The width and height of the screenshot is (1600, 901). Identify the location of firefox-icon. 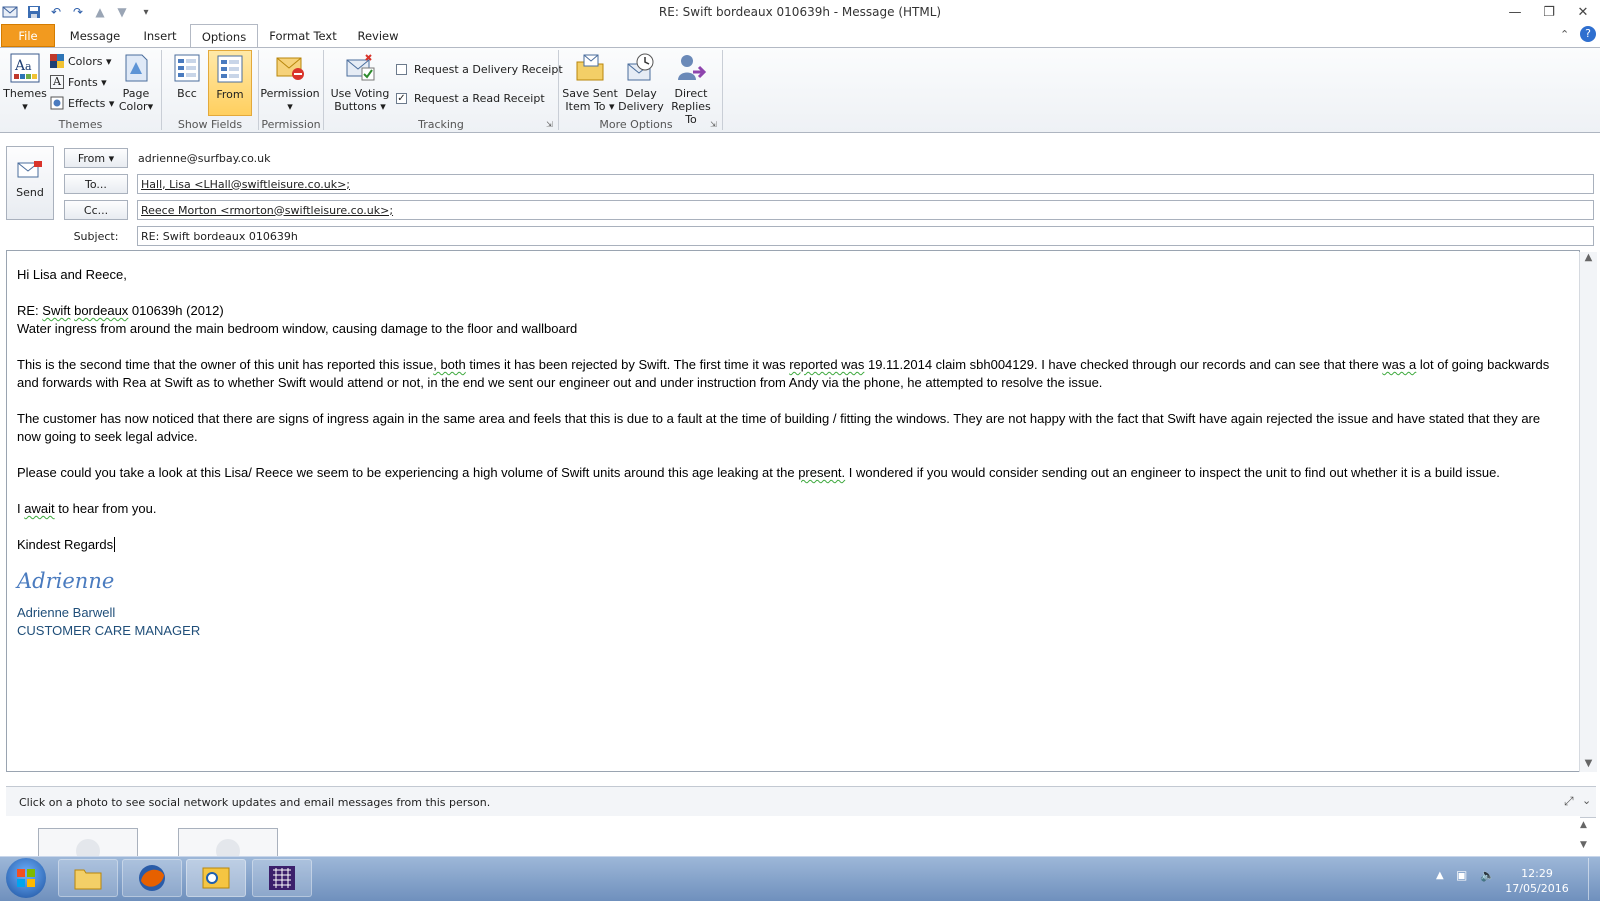
(152, 878).